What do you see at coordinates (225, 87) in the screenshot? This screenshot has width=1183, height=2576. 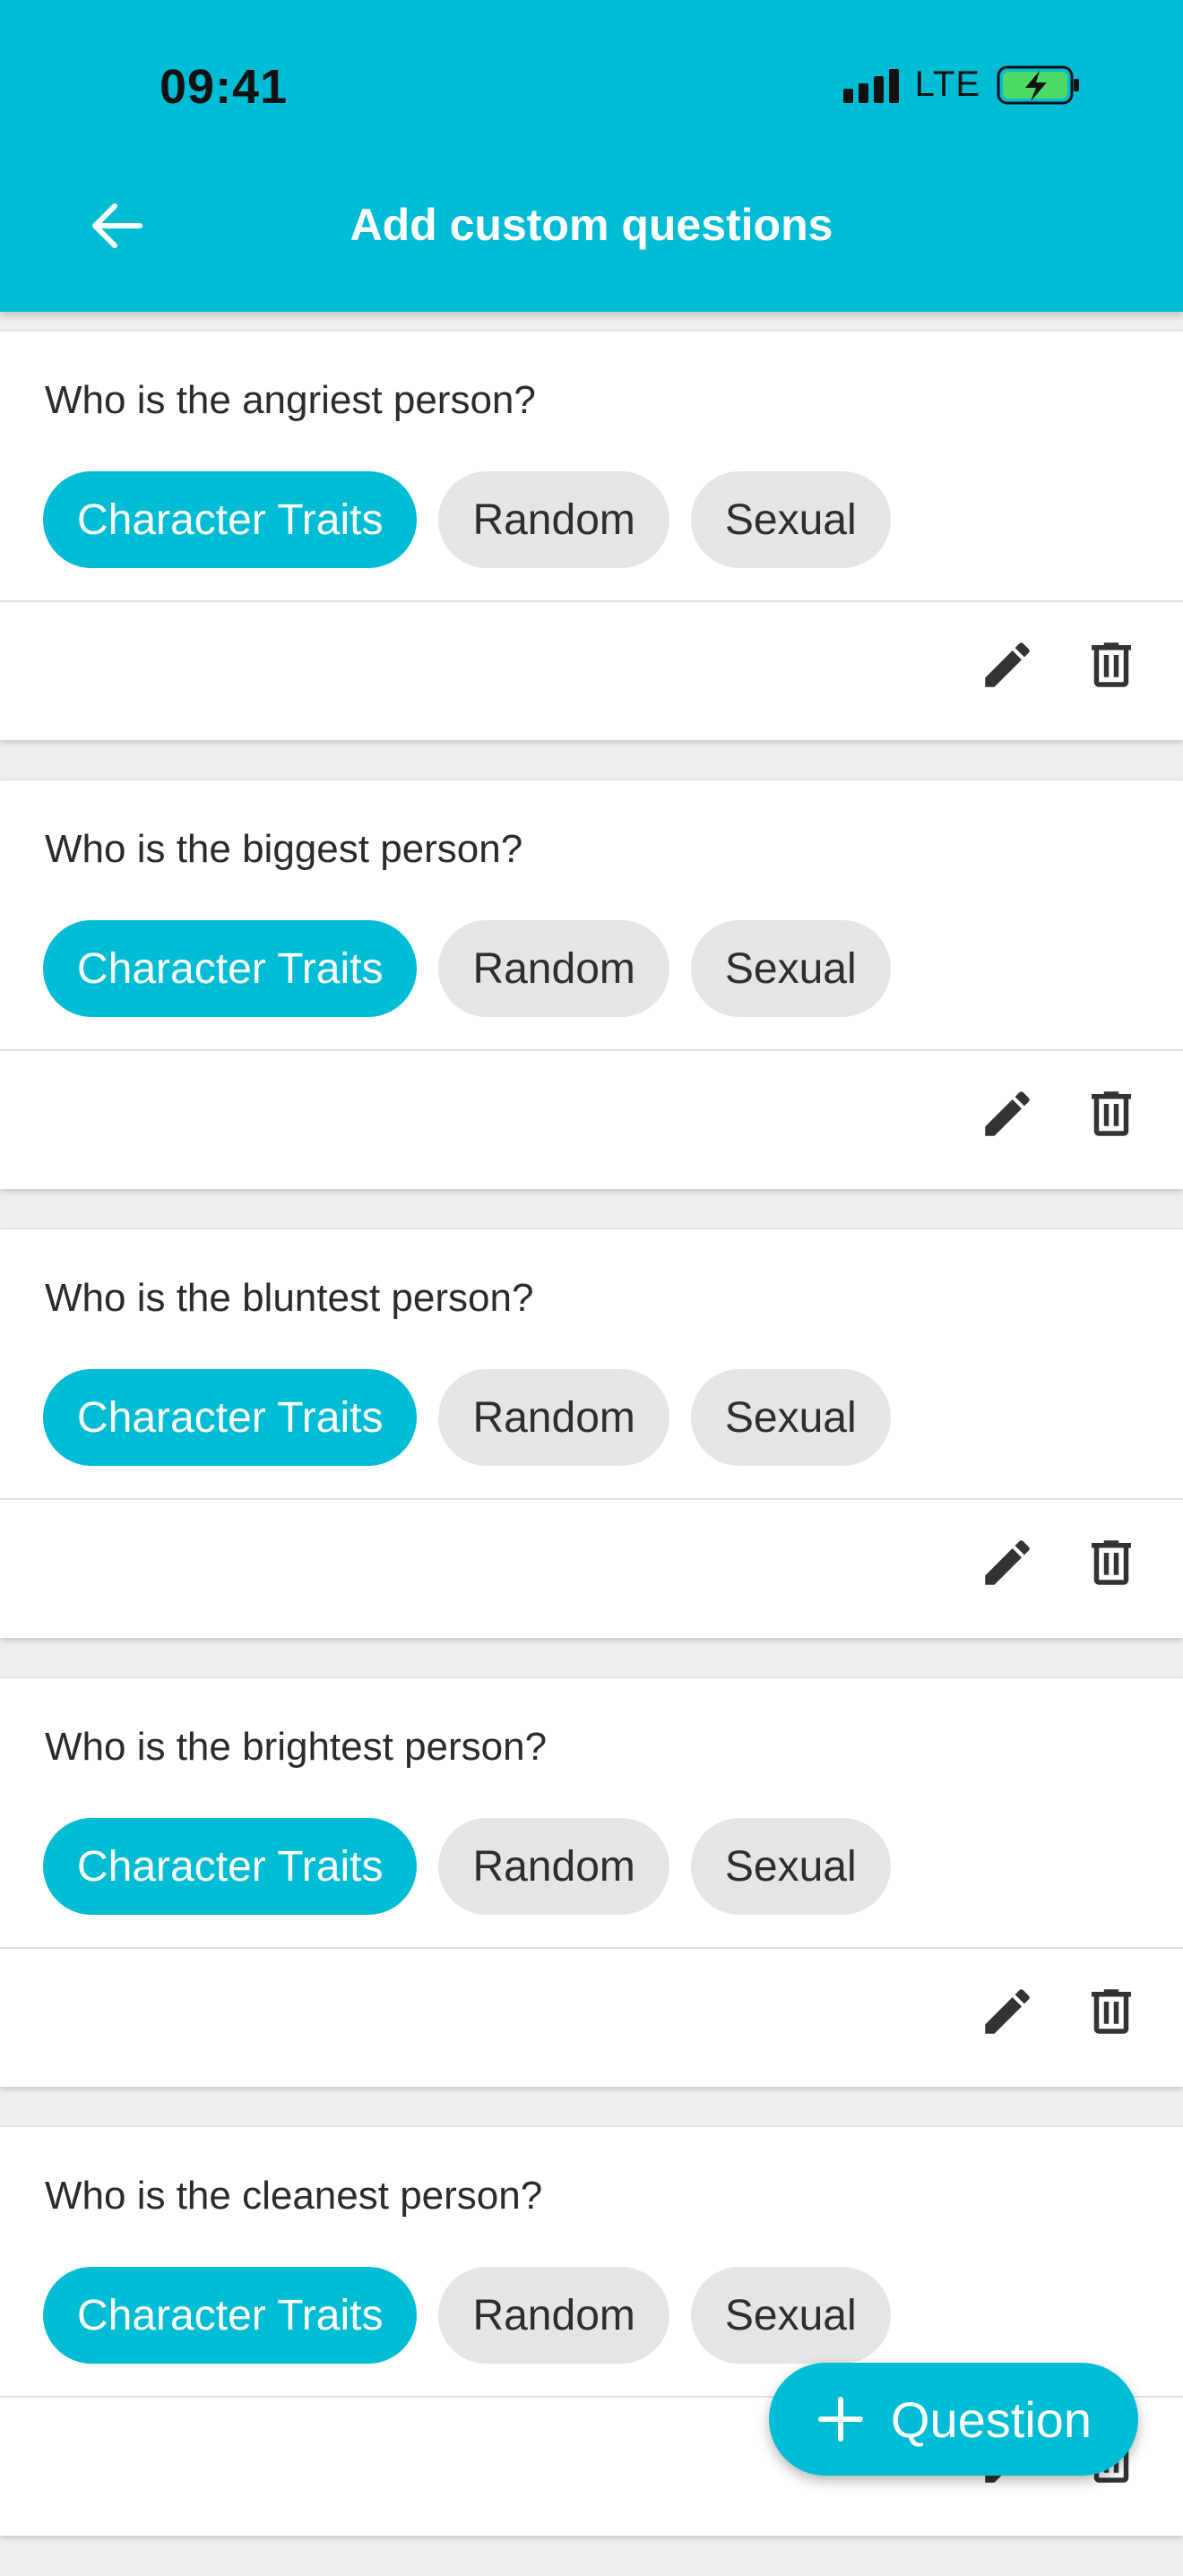 I see `status-time: 09:41` at bounding box center [225, 87].